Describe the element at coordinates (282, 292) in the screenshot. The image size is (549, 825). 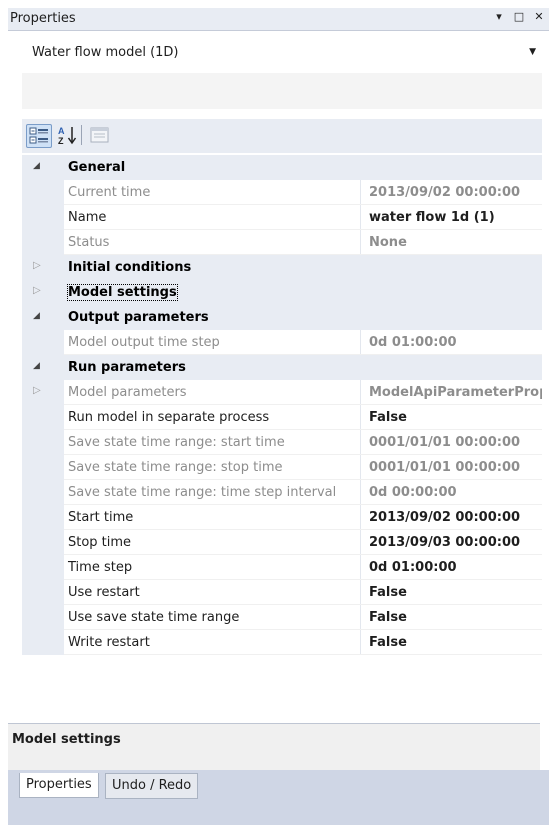
I see `category-row: ▷ Model settings` at that location.